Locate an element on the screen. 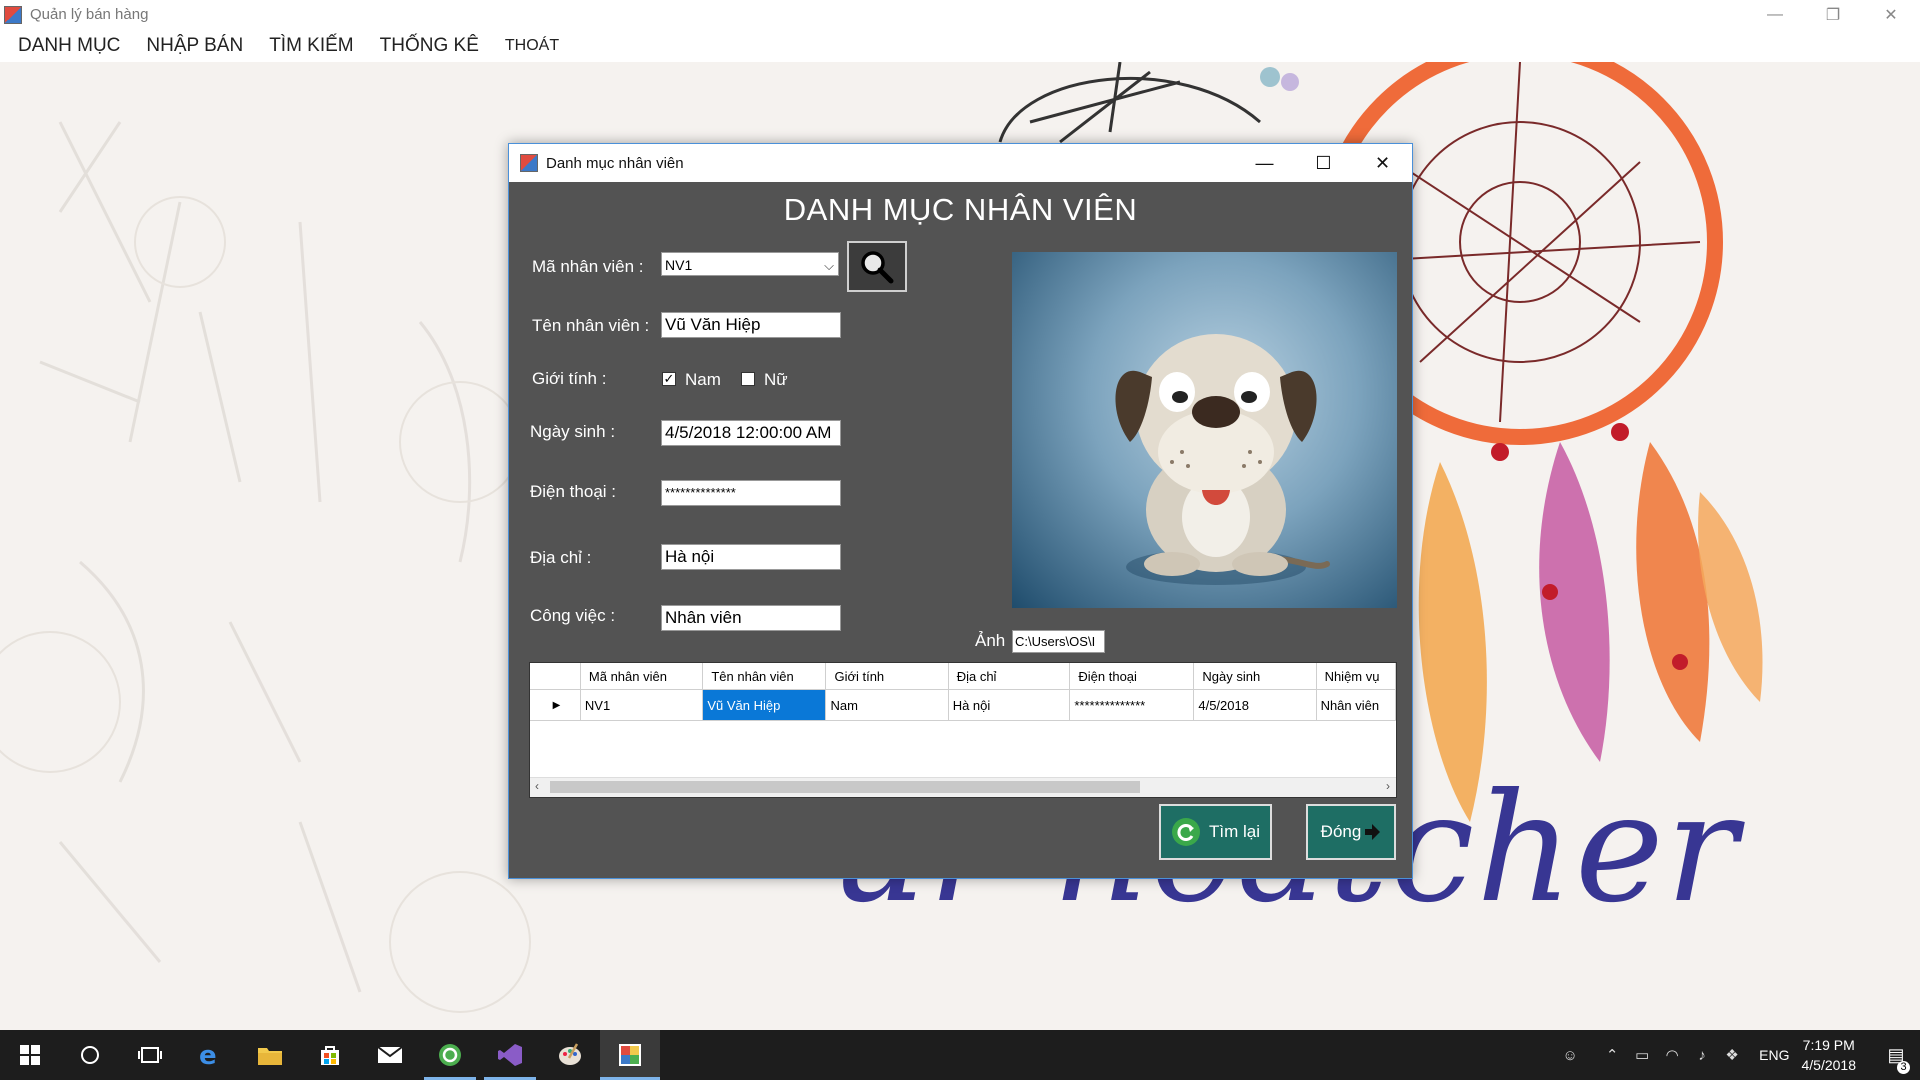 The height and width of the screenshot is (1080, 1920). search-button is located at coordinates (877, 266).